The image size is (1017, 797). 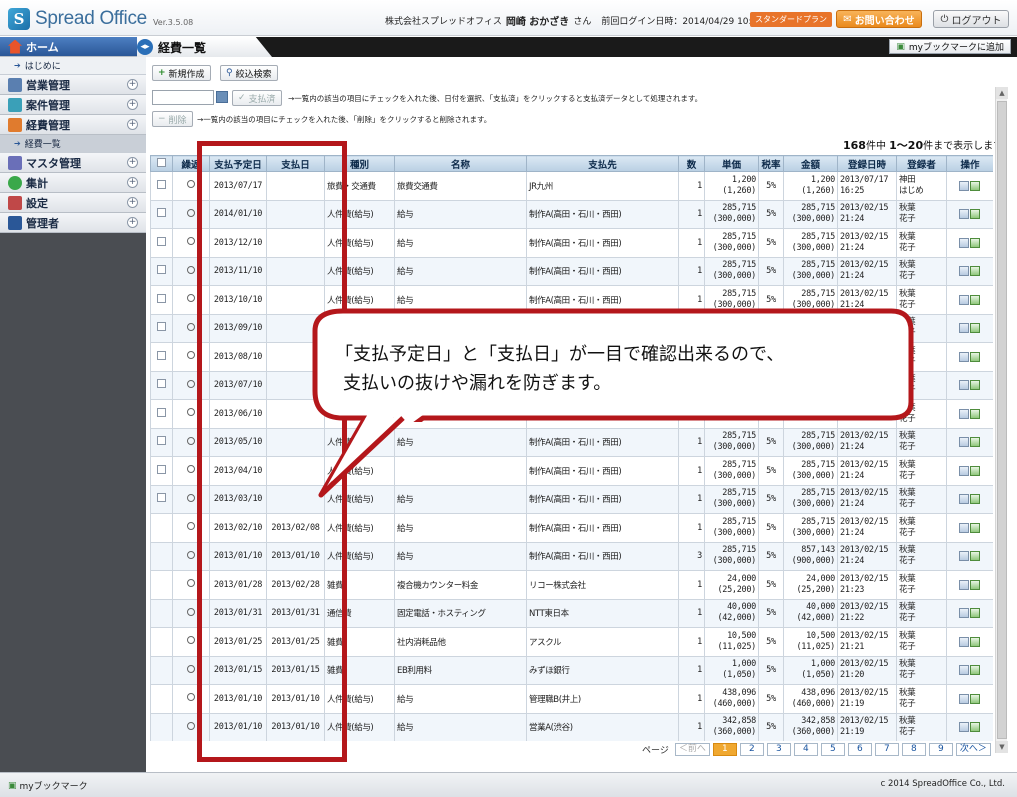 What do you see at coordinates (921, 163) in the screenshot?
I see `header-registered-by: 登録者` at bounding box center [921, 163].